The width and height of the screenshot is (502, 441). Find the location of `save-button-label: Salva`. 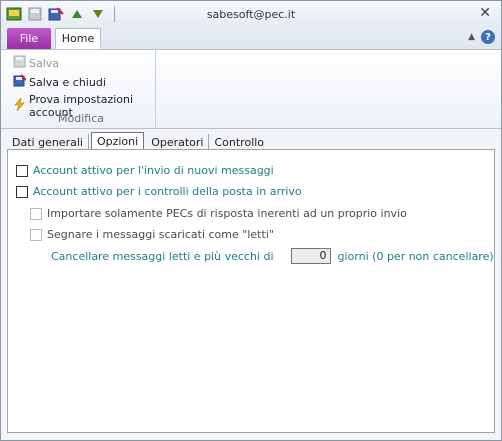

save-button-label: Salva is located at coordinates (44, 63).